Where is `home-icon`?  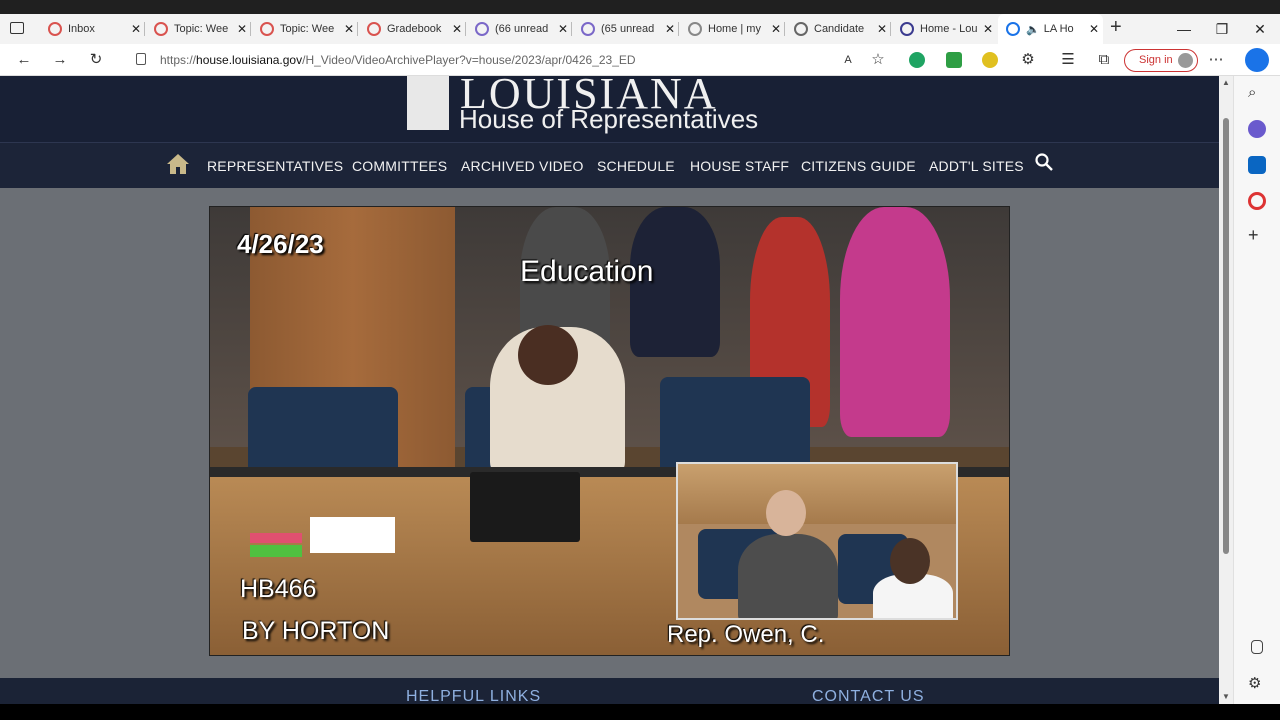 home-icon is located at coordinates (178, 164).